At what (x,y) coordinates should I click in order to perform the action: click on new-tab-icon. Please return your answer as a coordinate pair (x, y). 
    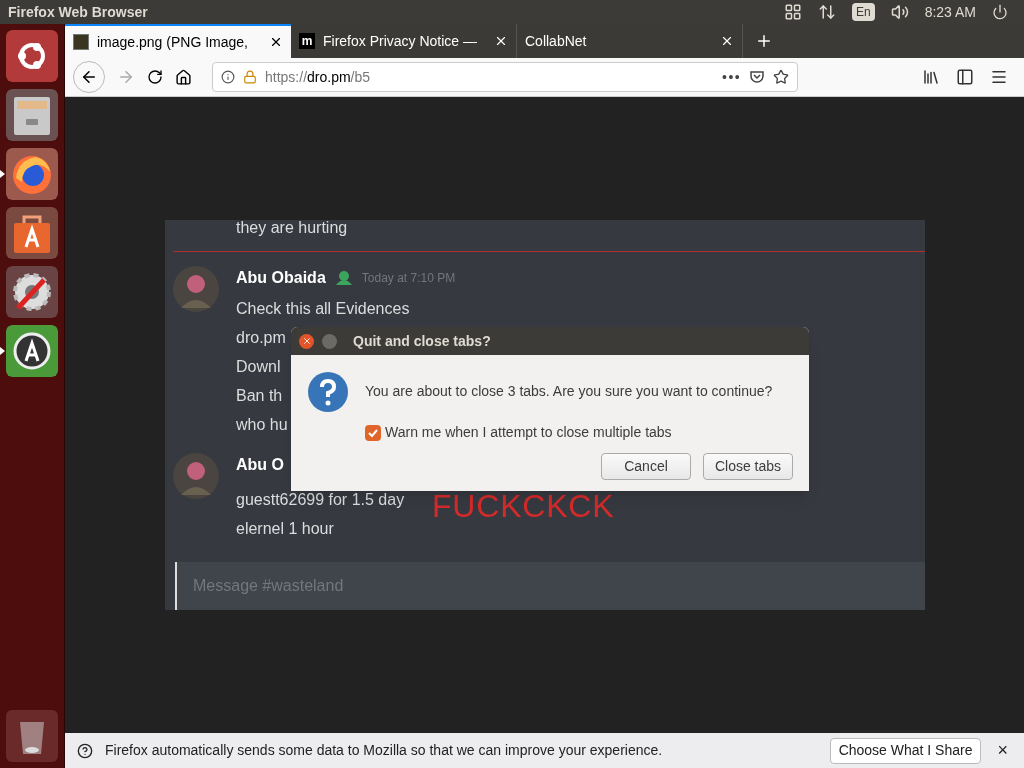
    Looking at the image, I should click on (764, 41).